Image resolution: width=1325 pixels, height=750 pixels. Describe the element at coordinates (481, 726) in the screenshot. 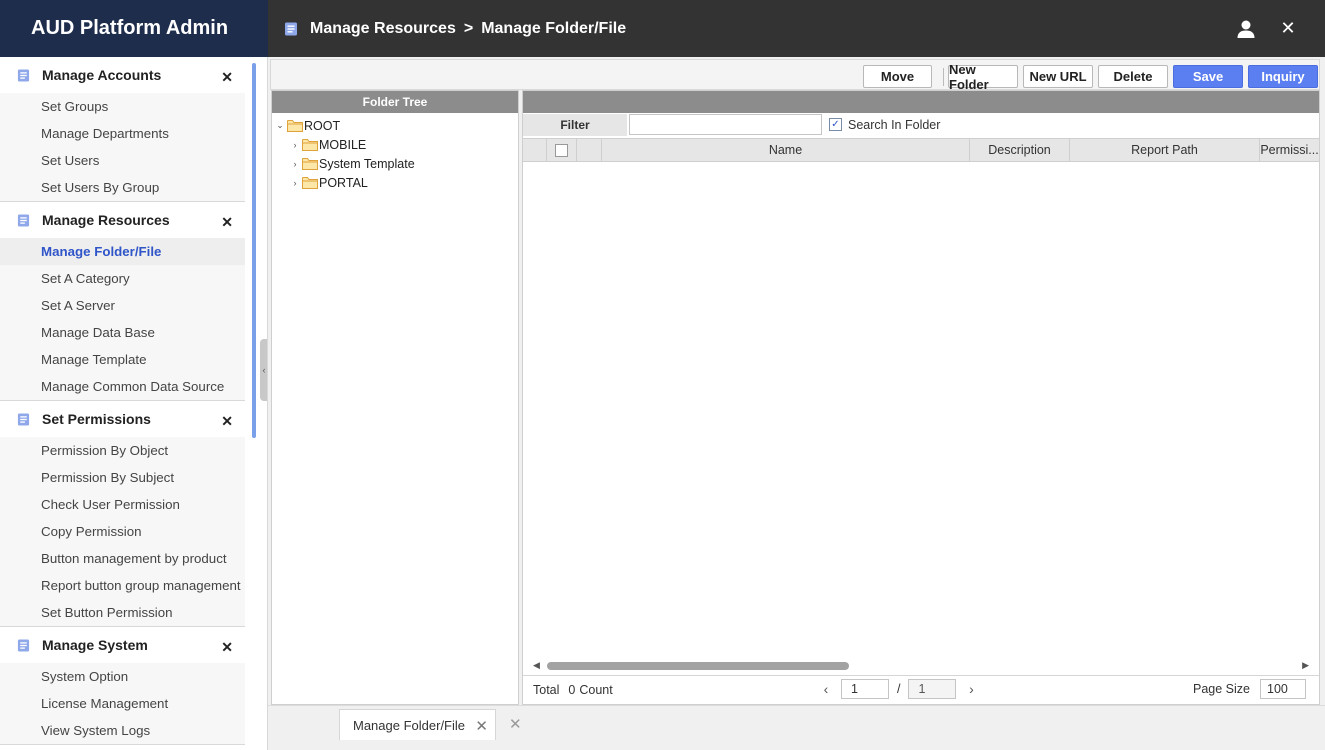

I see `tab-close-icon: ✕` at that location.